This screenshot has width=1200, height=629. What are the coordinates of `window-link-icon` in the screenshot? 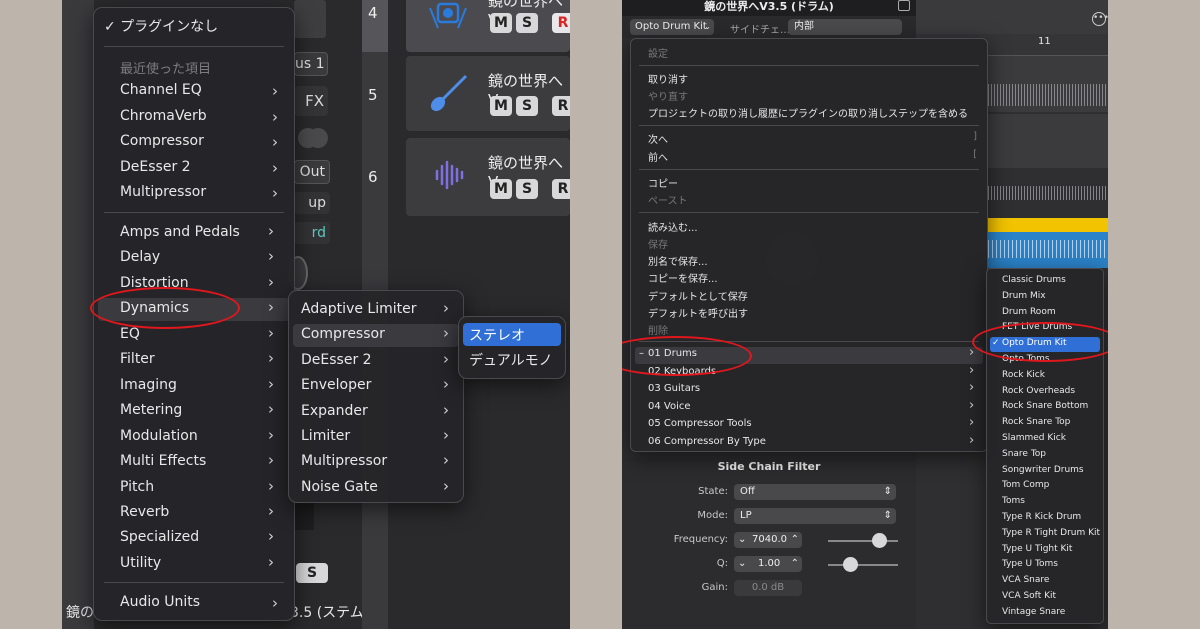 It's located at (904, 5).